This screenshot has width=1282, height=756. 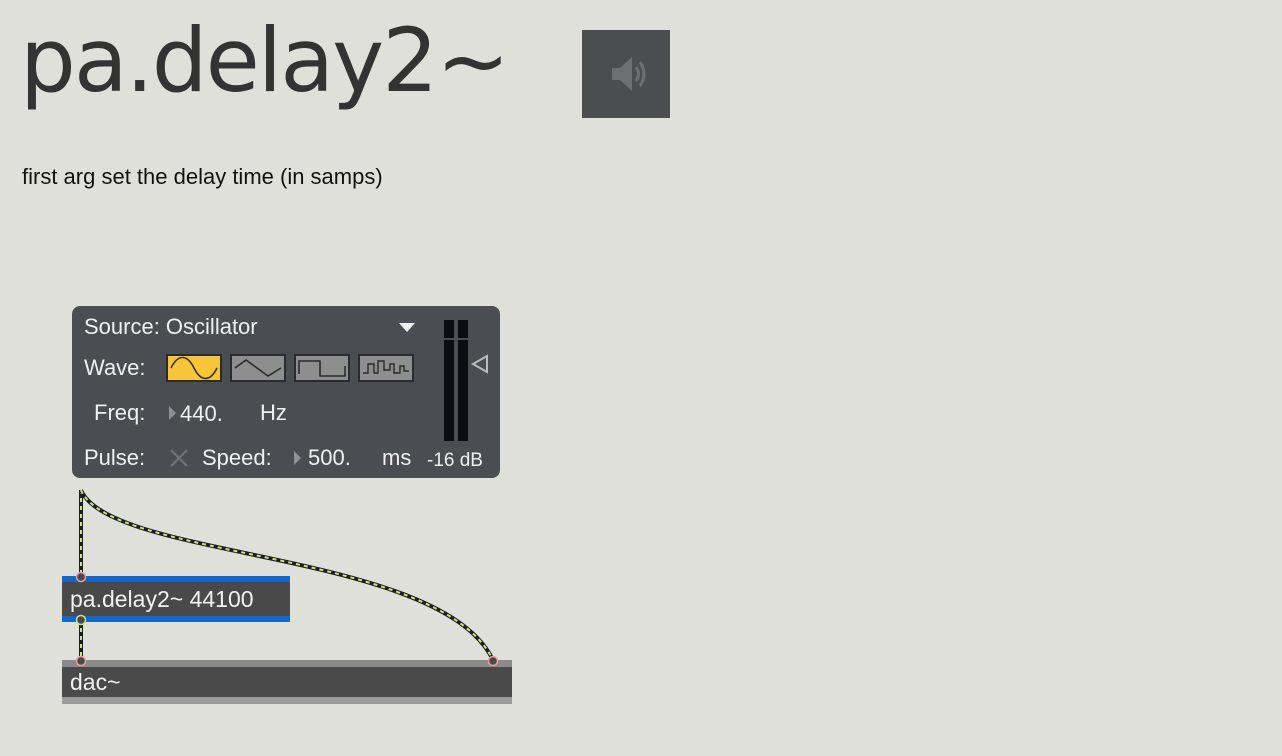 What do you see at coordinates (265, 60) in the screenshot?
I see `page-title: pa.delay2~` at bounding box center [265, 60].